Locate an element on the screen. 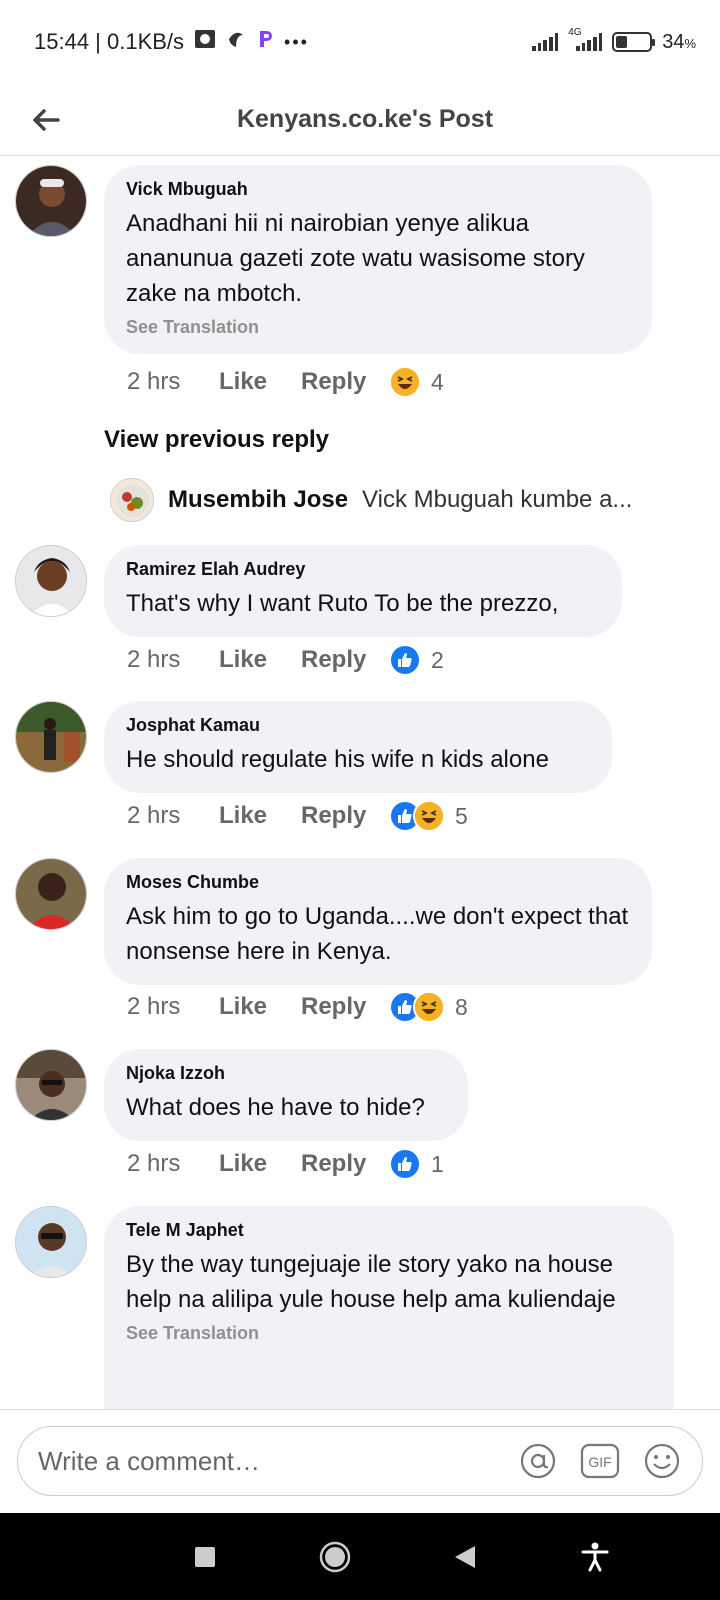 This screenshot has height=1600, width=720. comment-actions: 2 hrs Like Reply 8 is located at coordinates (297, 1007).